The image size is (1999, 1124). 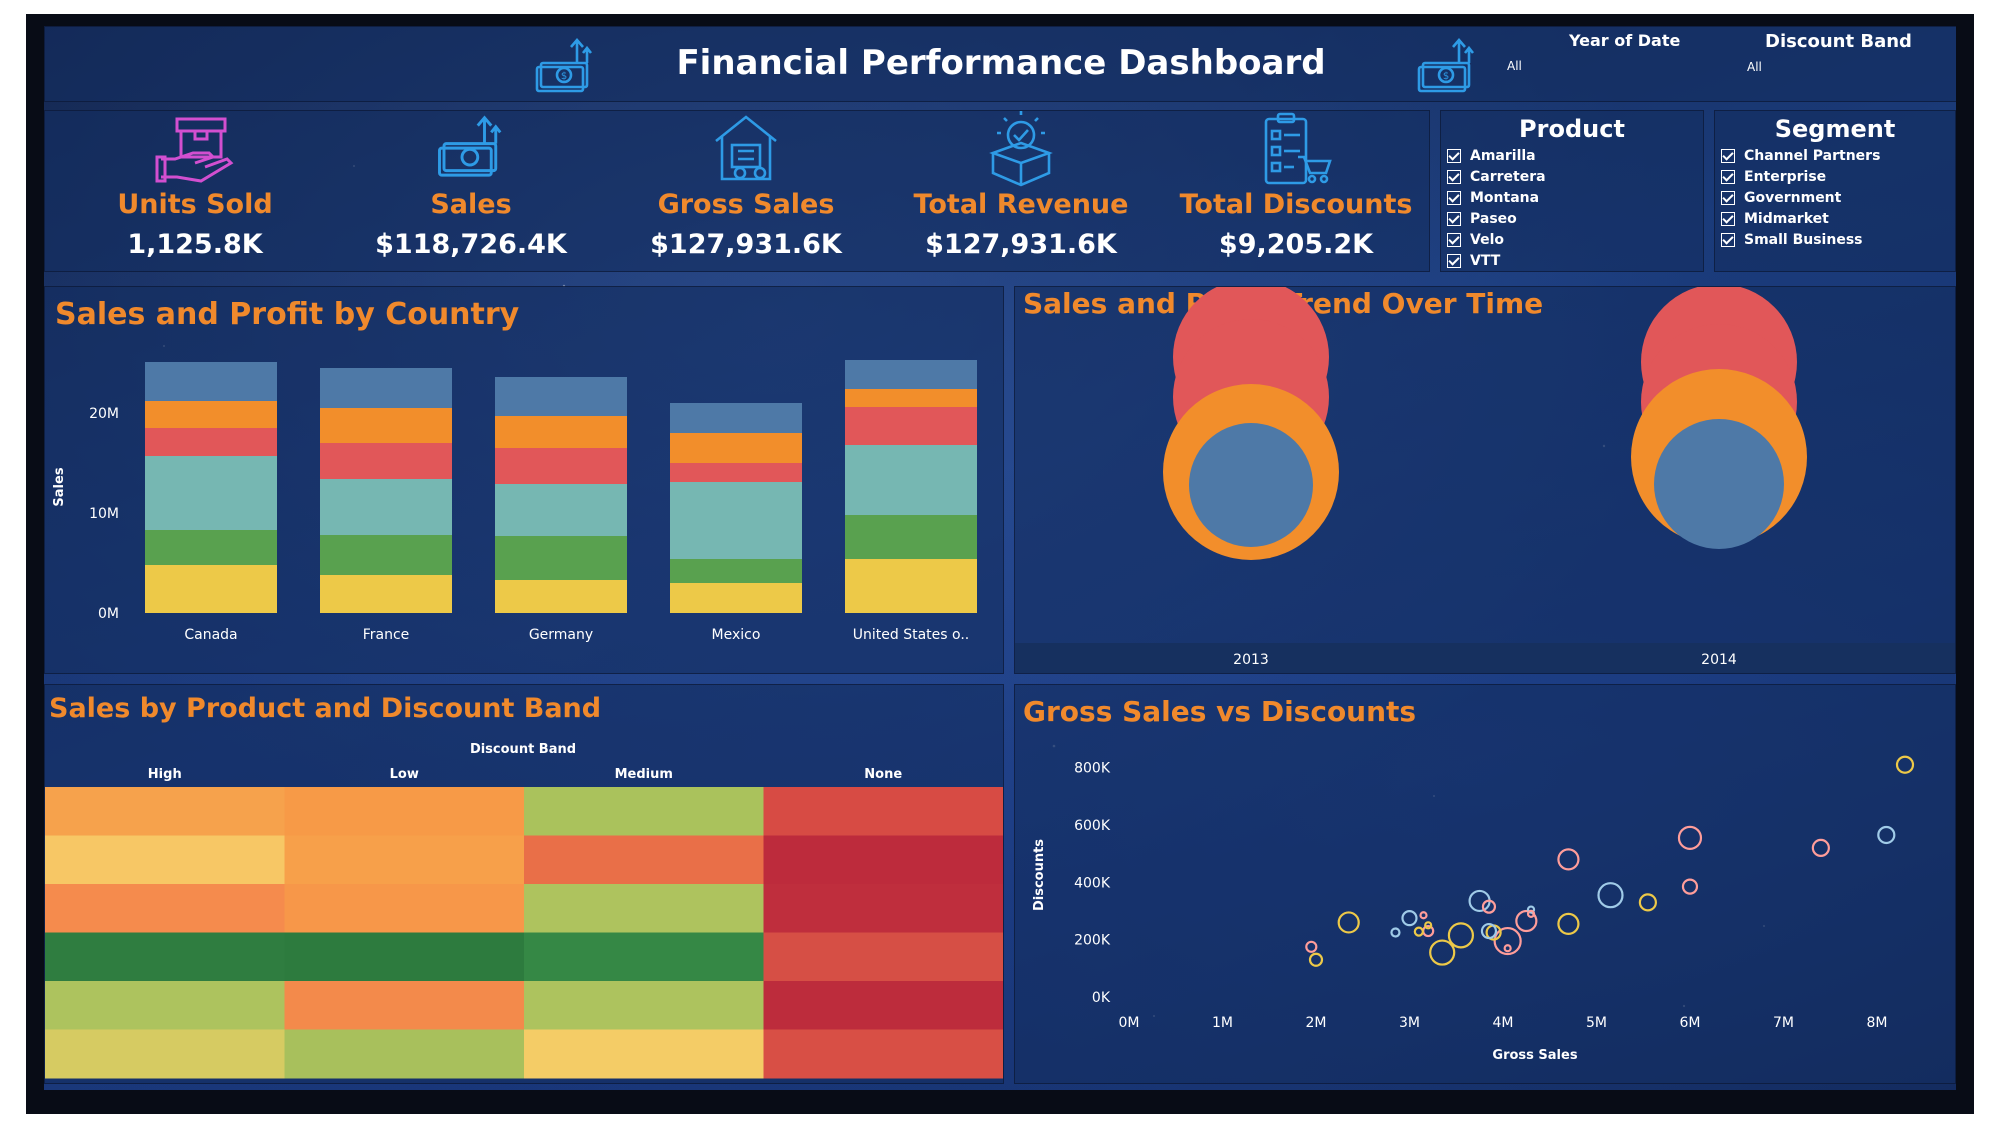 What do you see at coordinates (1251, 660) in the screenshot?
I see `x-tick-label: 2013` at bounding box center [1251, 660].